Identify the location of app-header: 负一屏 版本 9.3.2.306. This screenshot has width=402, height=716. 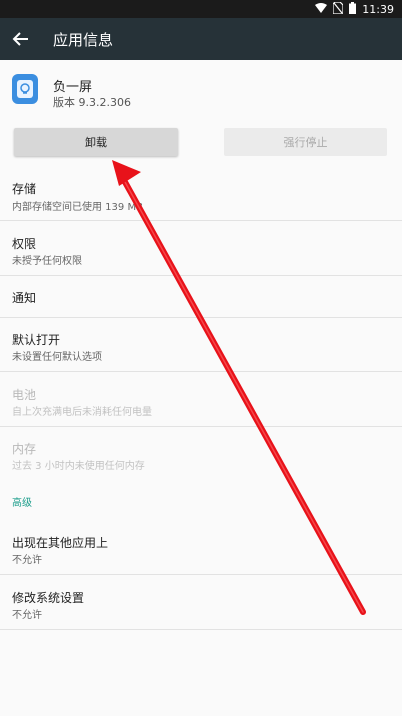
(201, 90).